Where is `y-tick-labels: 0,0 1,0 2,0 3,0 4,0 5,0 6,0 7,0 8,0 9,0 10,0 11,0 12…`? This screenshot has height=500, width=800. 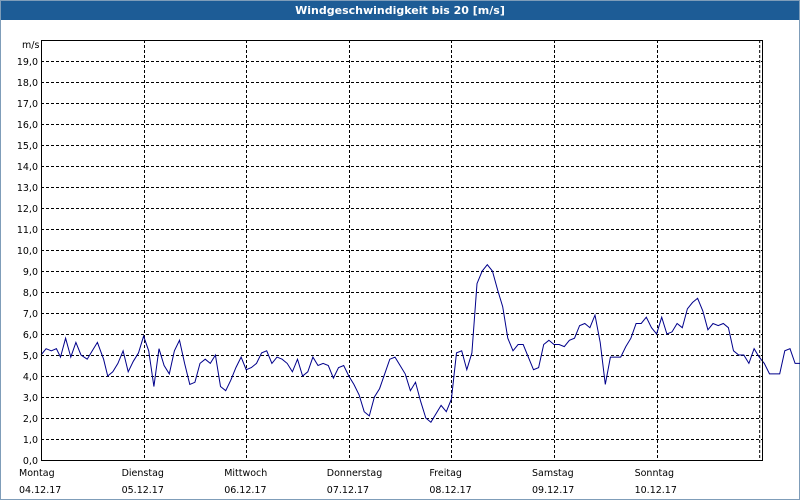 y-tick-labels: 0,0 1,0 2,0 3,0 4,0 5,0 6,0 7,0 8,0 9,0 10,0 11,0 12… is located at coordinates (27, 262).